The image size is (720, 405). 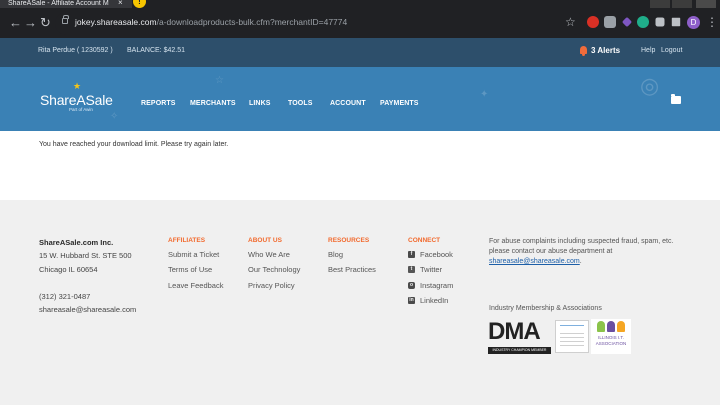 What do you see at coordinates (399, 103) in the screenshot?
I see `nav-payments: PAYMENTS` at bounding box center [399, 103].